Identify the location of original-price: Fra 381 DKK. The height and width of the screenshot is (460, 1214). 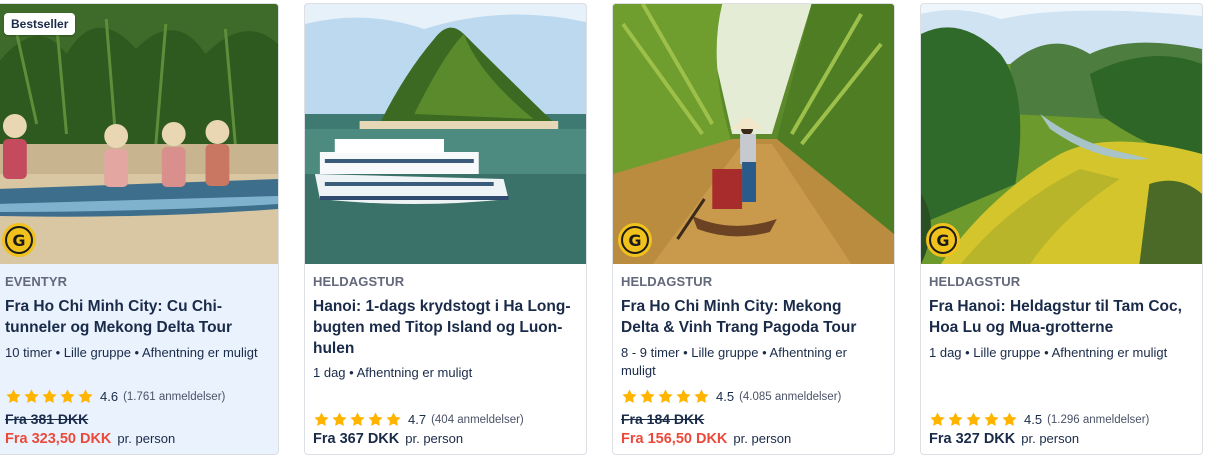
(47, 419).